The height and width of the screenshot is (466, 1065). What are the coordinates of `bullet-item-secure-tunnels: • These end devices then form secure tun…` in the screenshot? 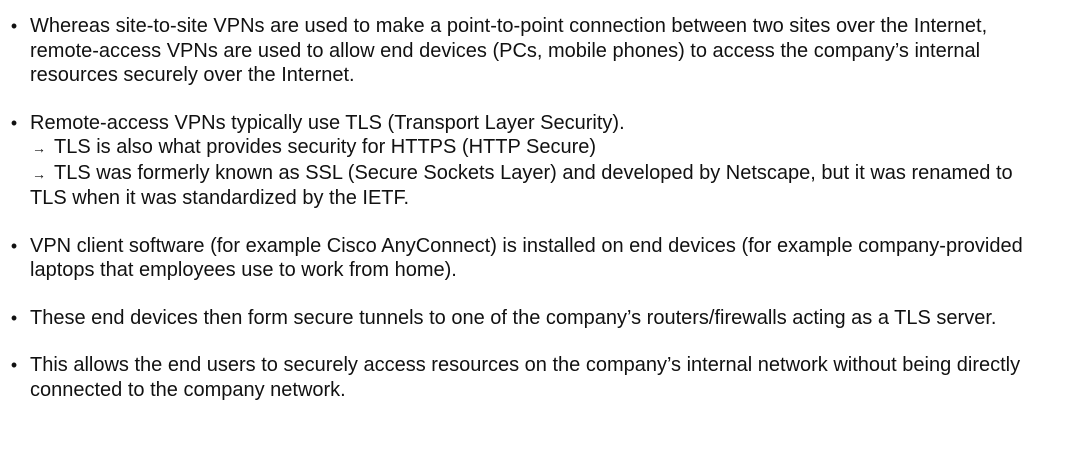 It's located at (525, 318).